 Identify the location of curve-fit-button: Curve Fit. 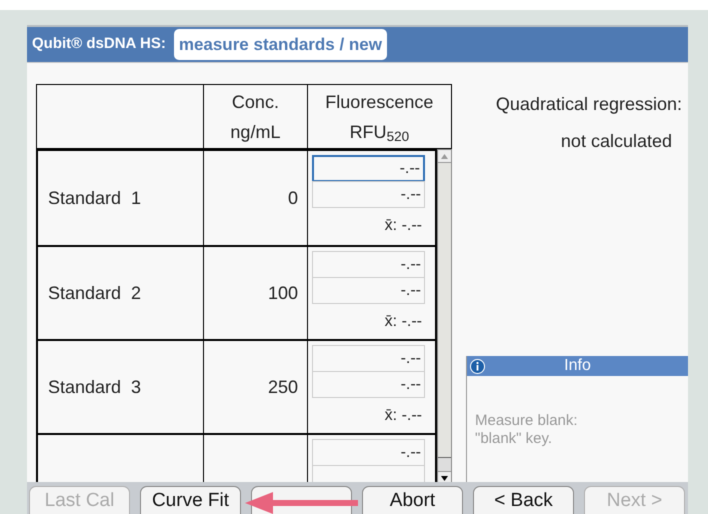
(190, 500).